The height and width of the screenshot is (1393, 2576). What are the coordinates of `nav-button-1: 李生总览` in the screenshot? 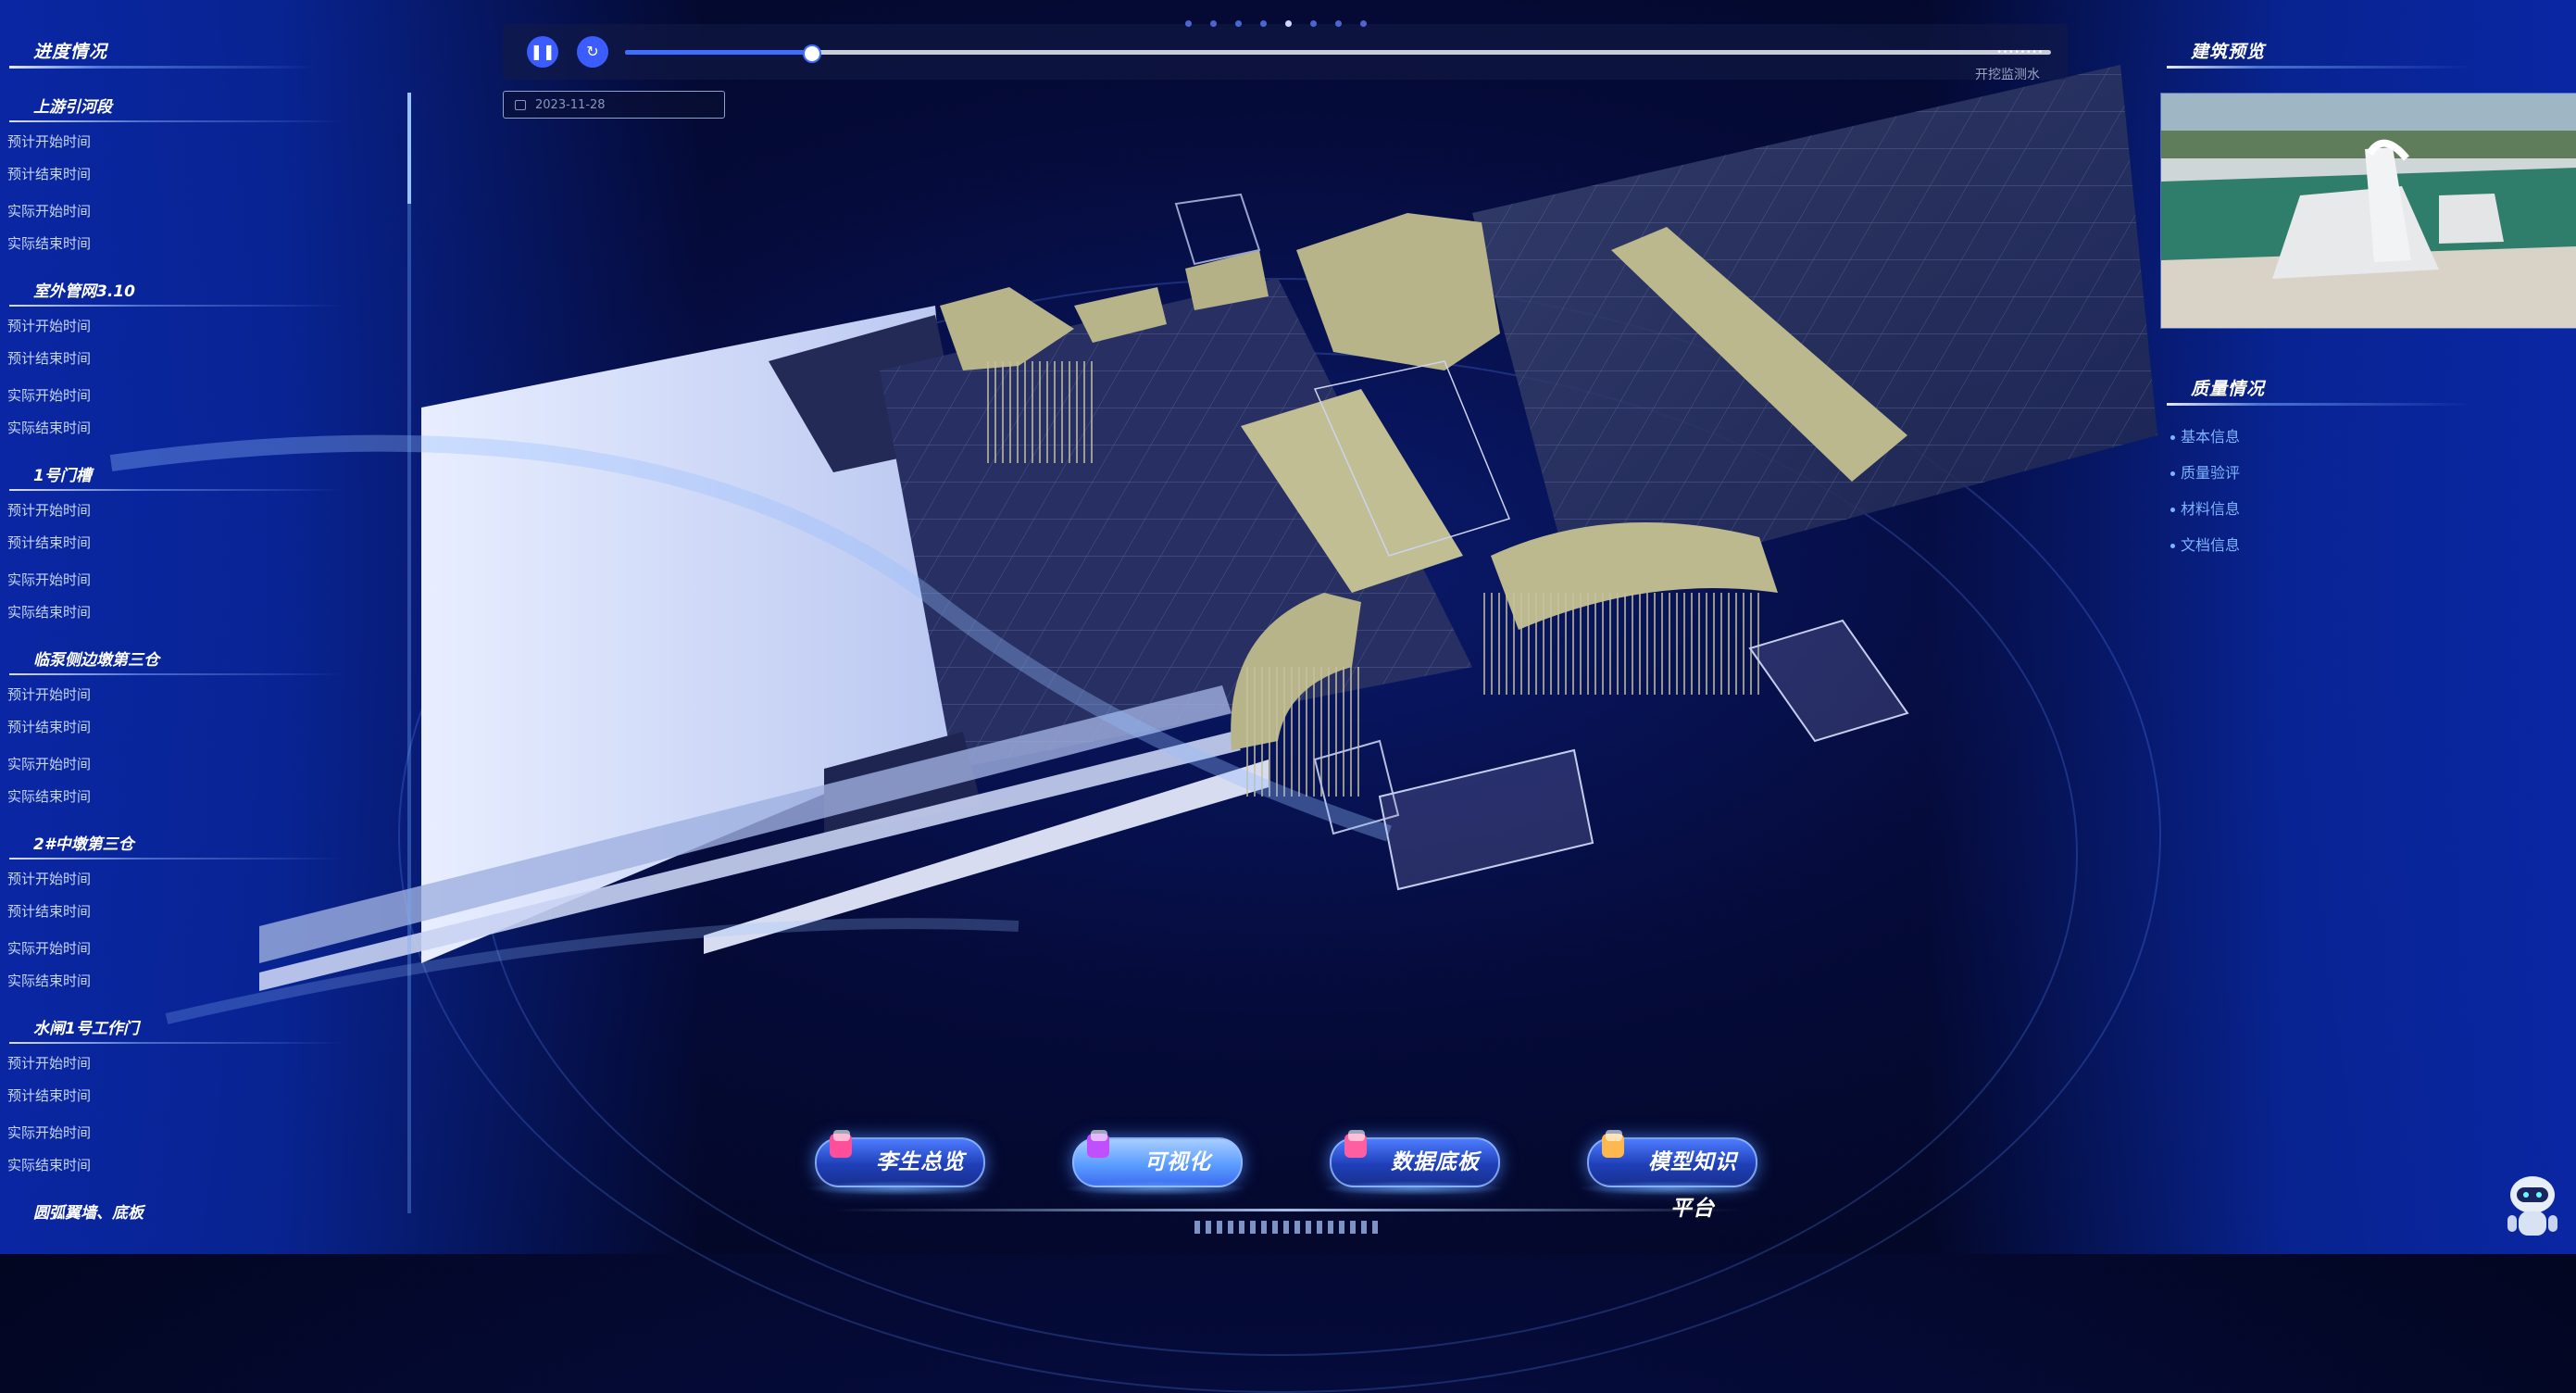 It's located at (900, 1158).